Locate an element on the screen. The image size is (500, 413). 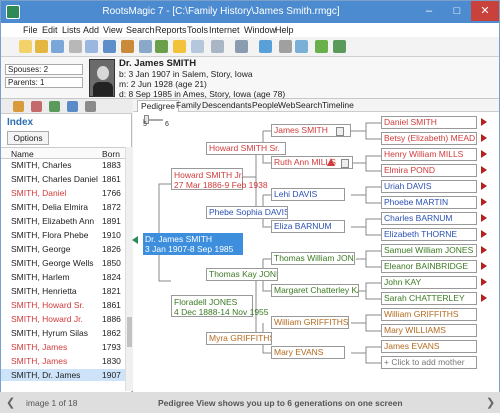
gen5-box: Elmira POND is located at coordinates (429, 170).